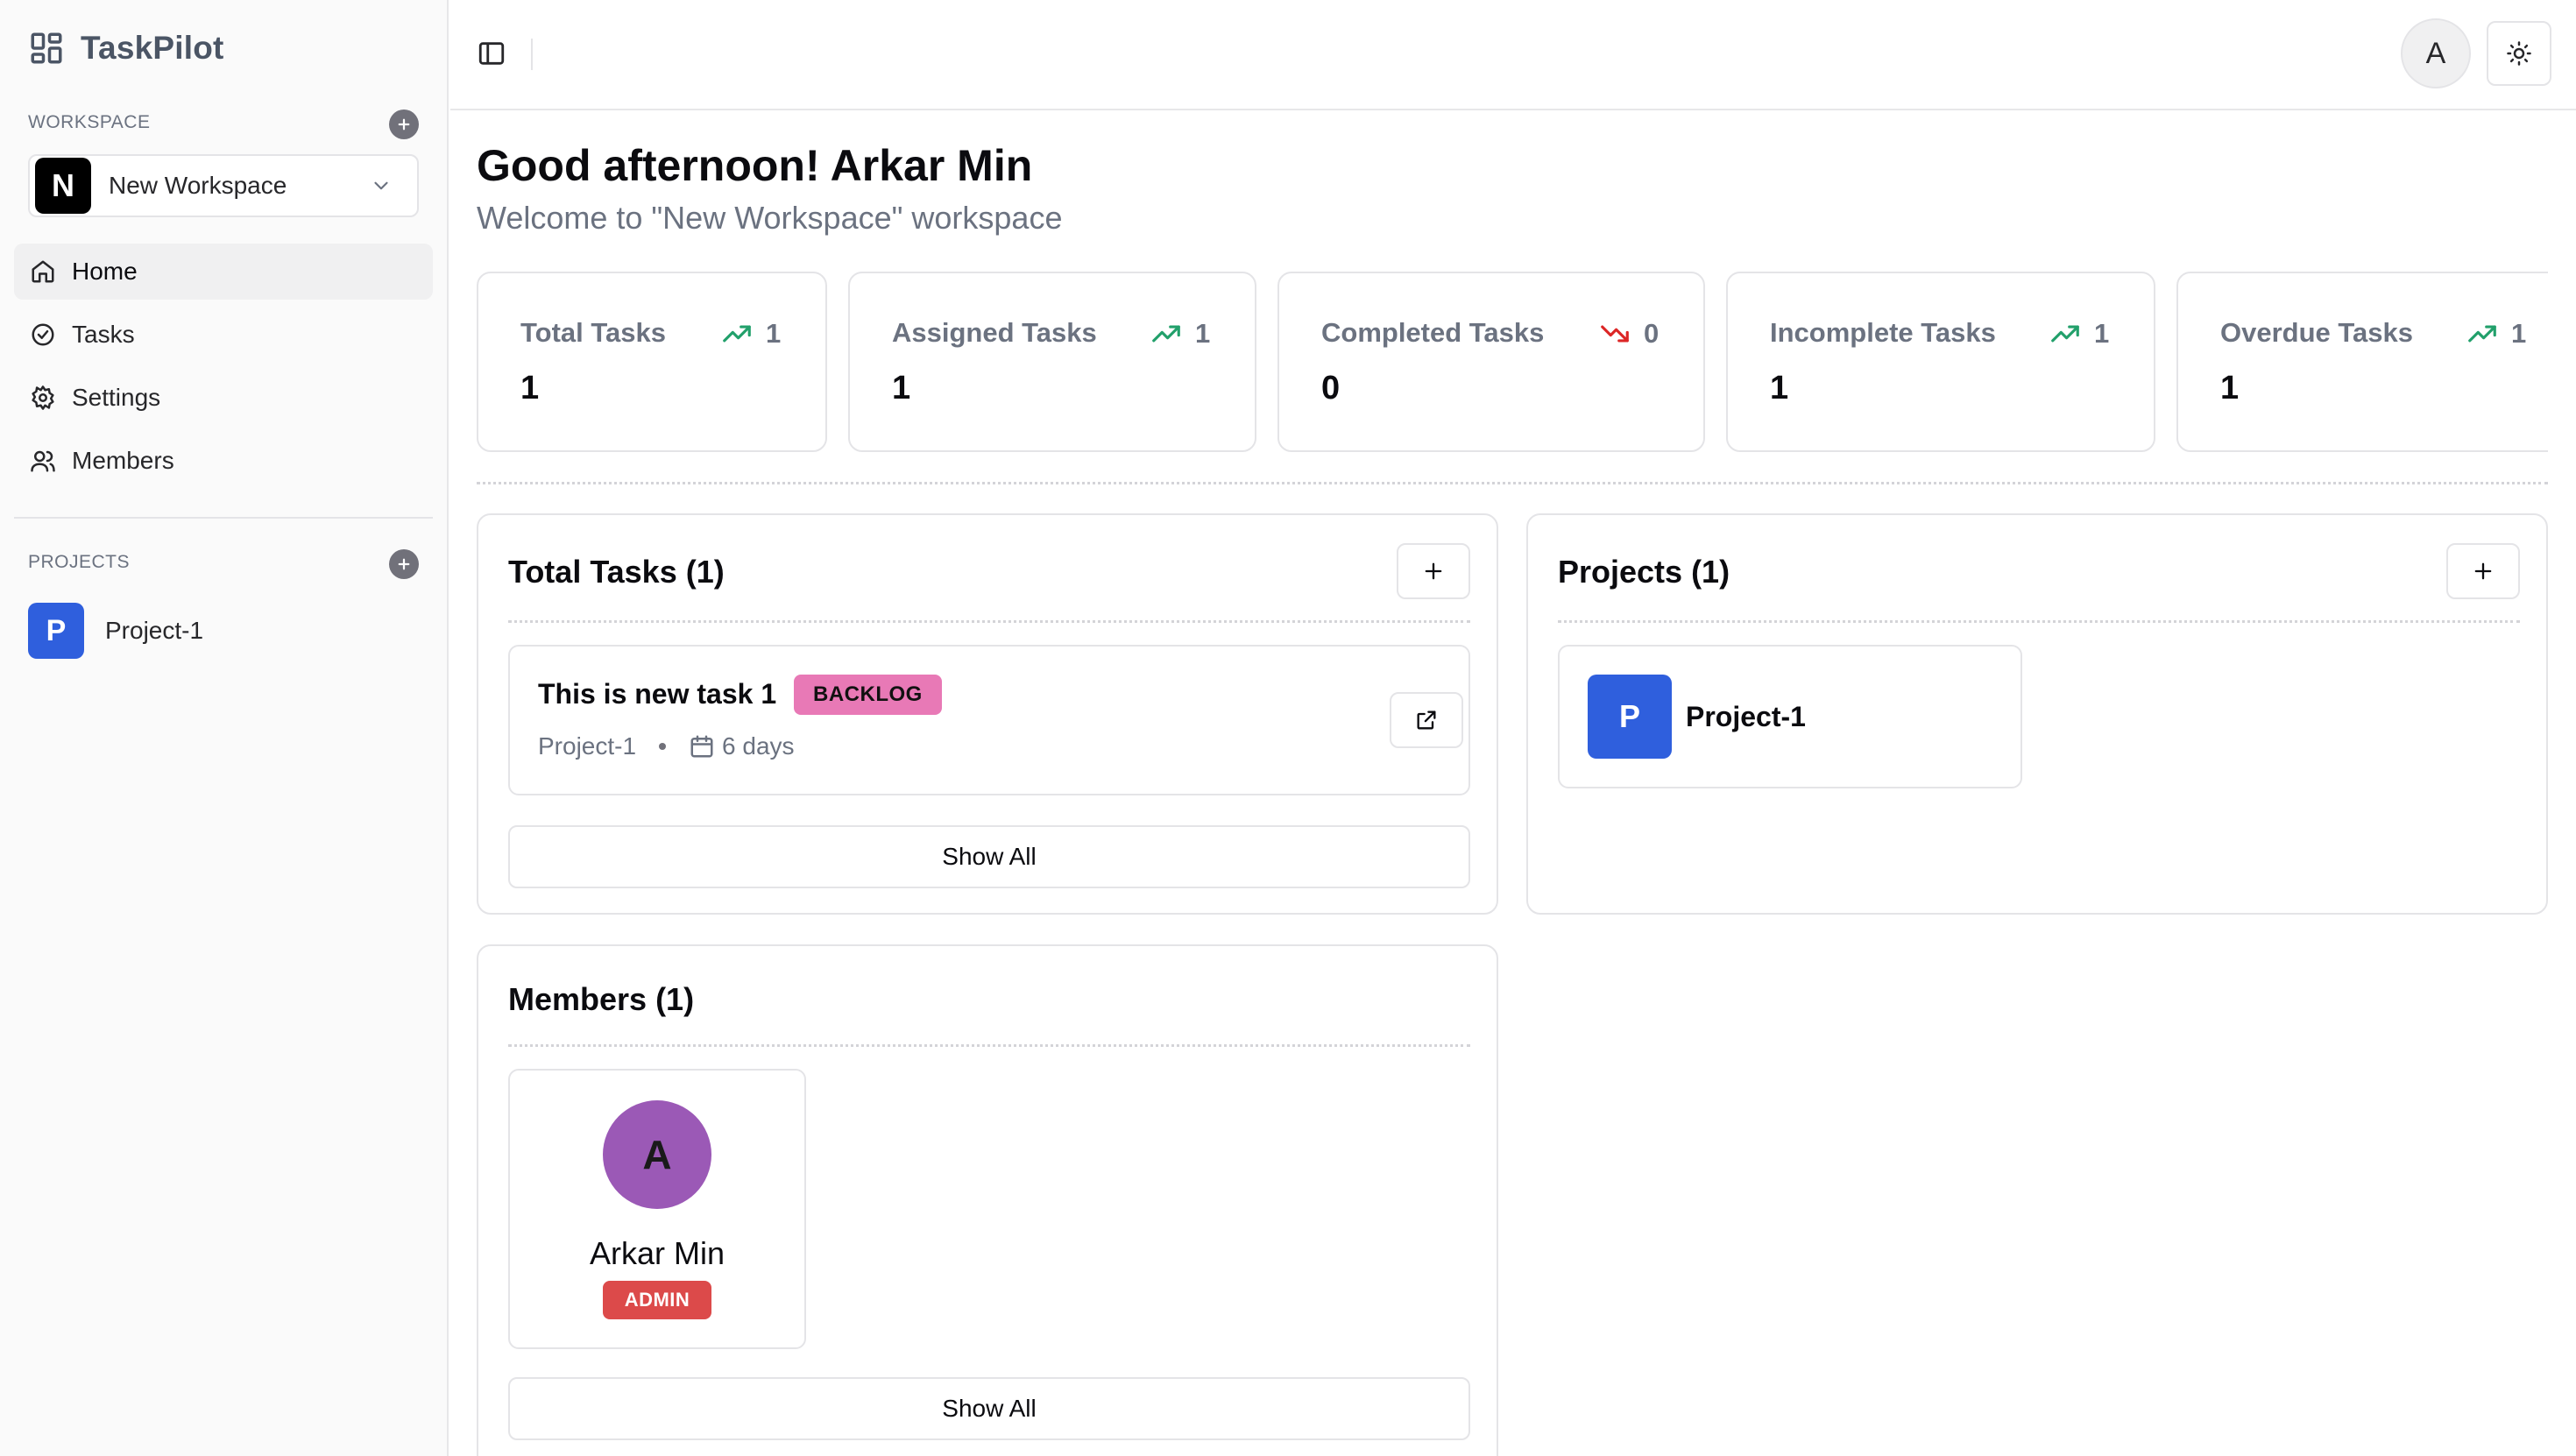  I want to click on workspace-name: New Workspace, so click(198, 185).